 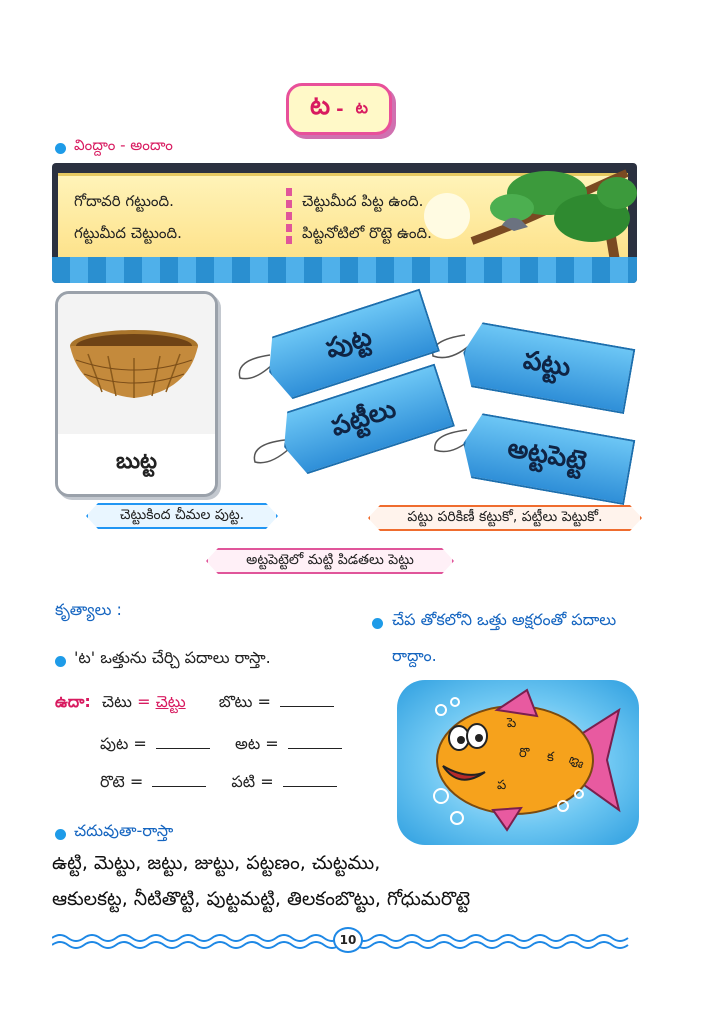 I want to click on fish-illustration: పె రొ క ప ట్టె, so click(x=518, y=762).